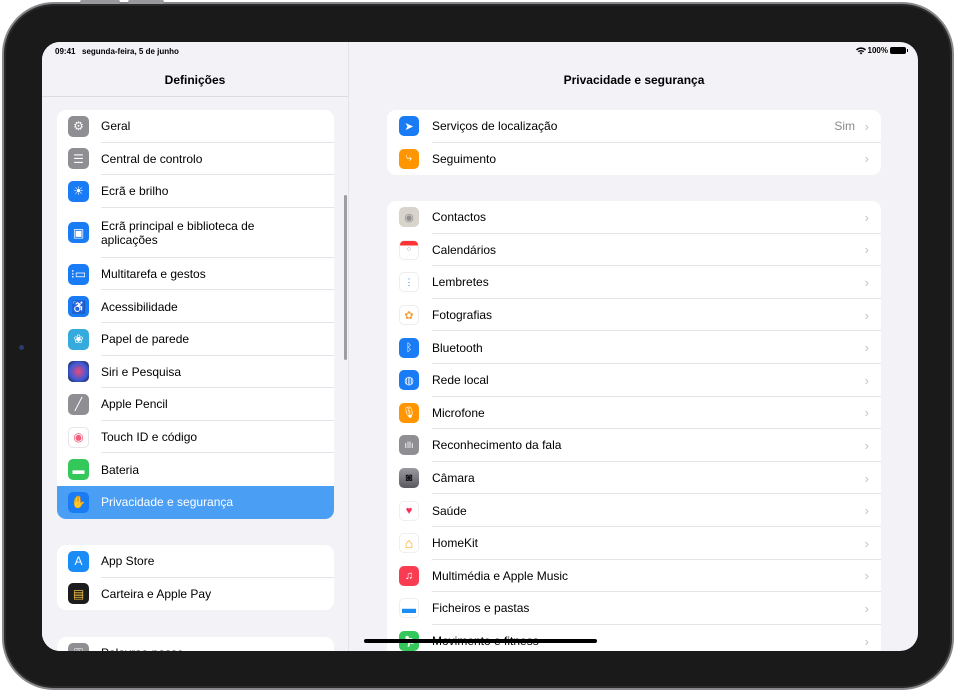 The width and height of the screenshot is (958, 692). Describe the element at coordinates (78, 404) in the screenshot. I see `pencil-icon: ╱` at that location.